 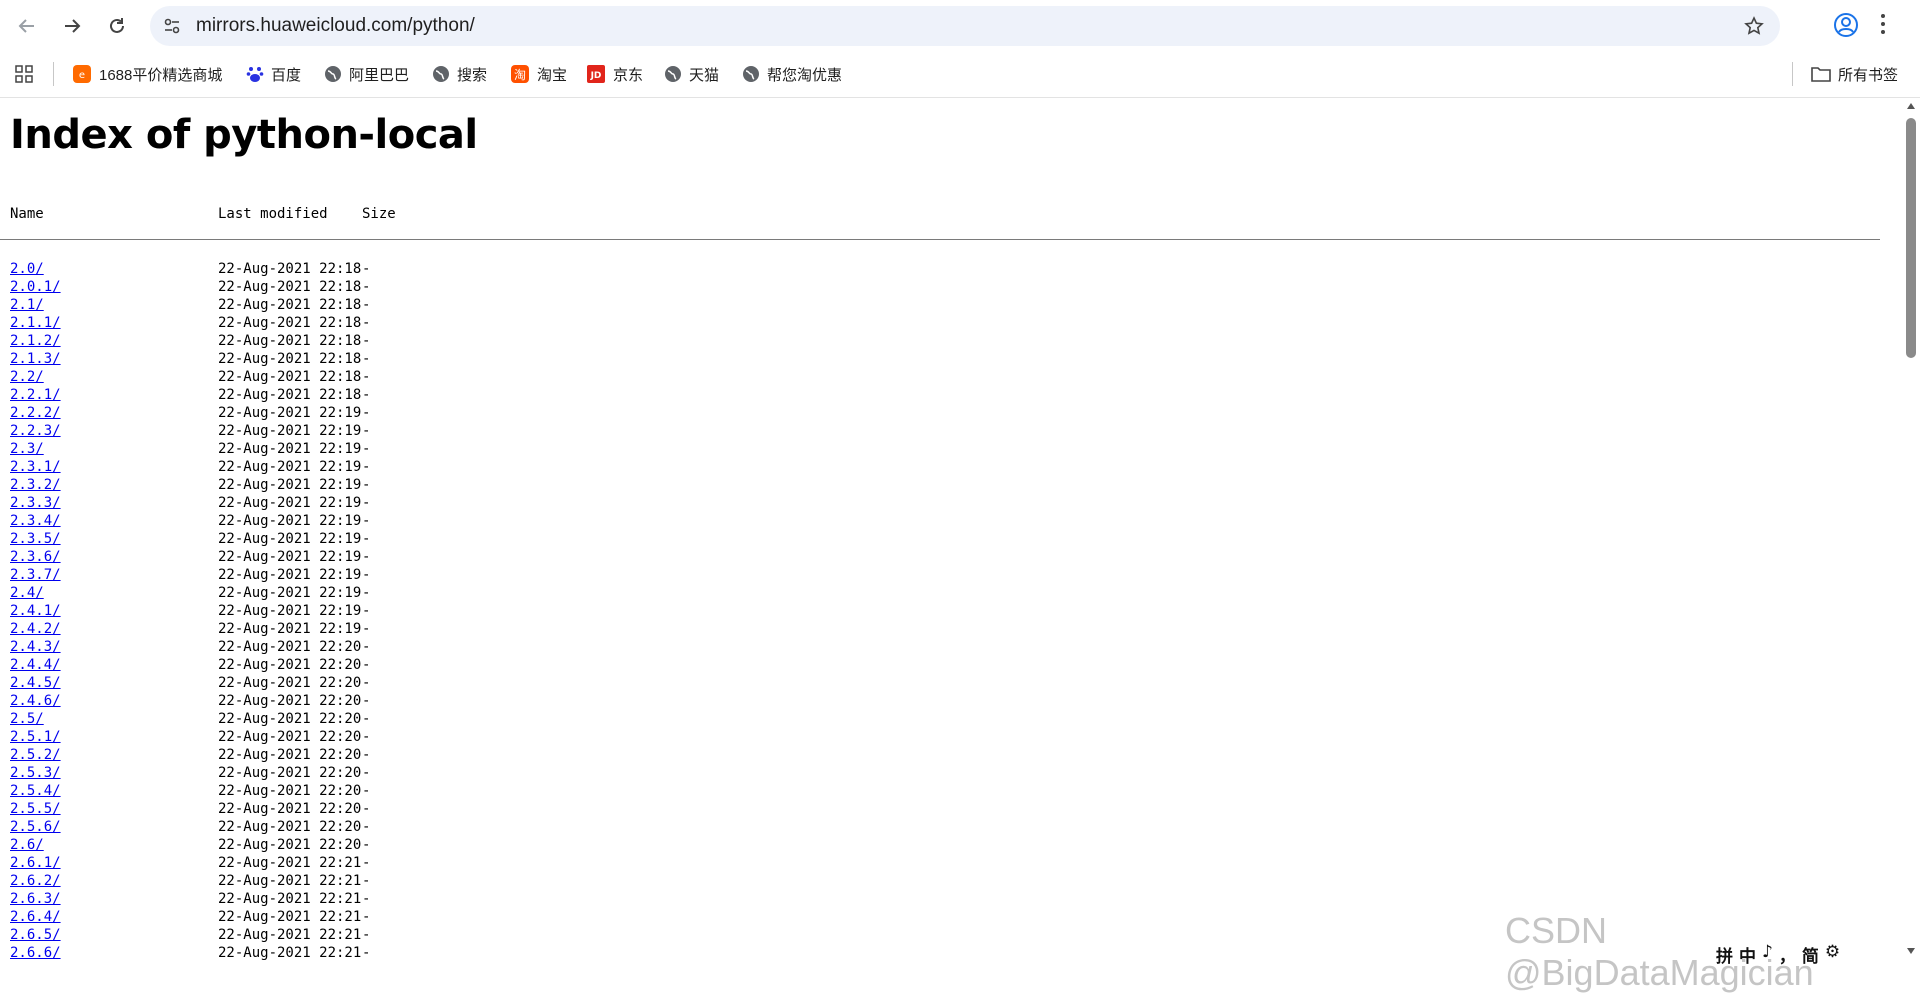 What do you see at coordinates (147, 74) in the screenshot?
I see `bookmark-1688: e 1688平价精选商城` at bounding box center [147, 74].